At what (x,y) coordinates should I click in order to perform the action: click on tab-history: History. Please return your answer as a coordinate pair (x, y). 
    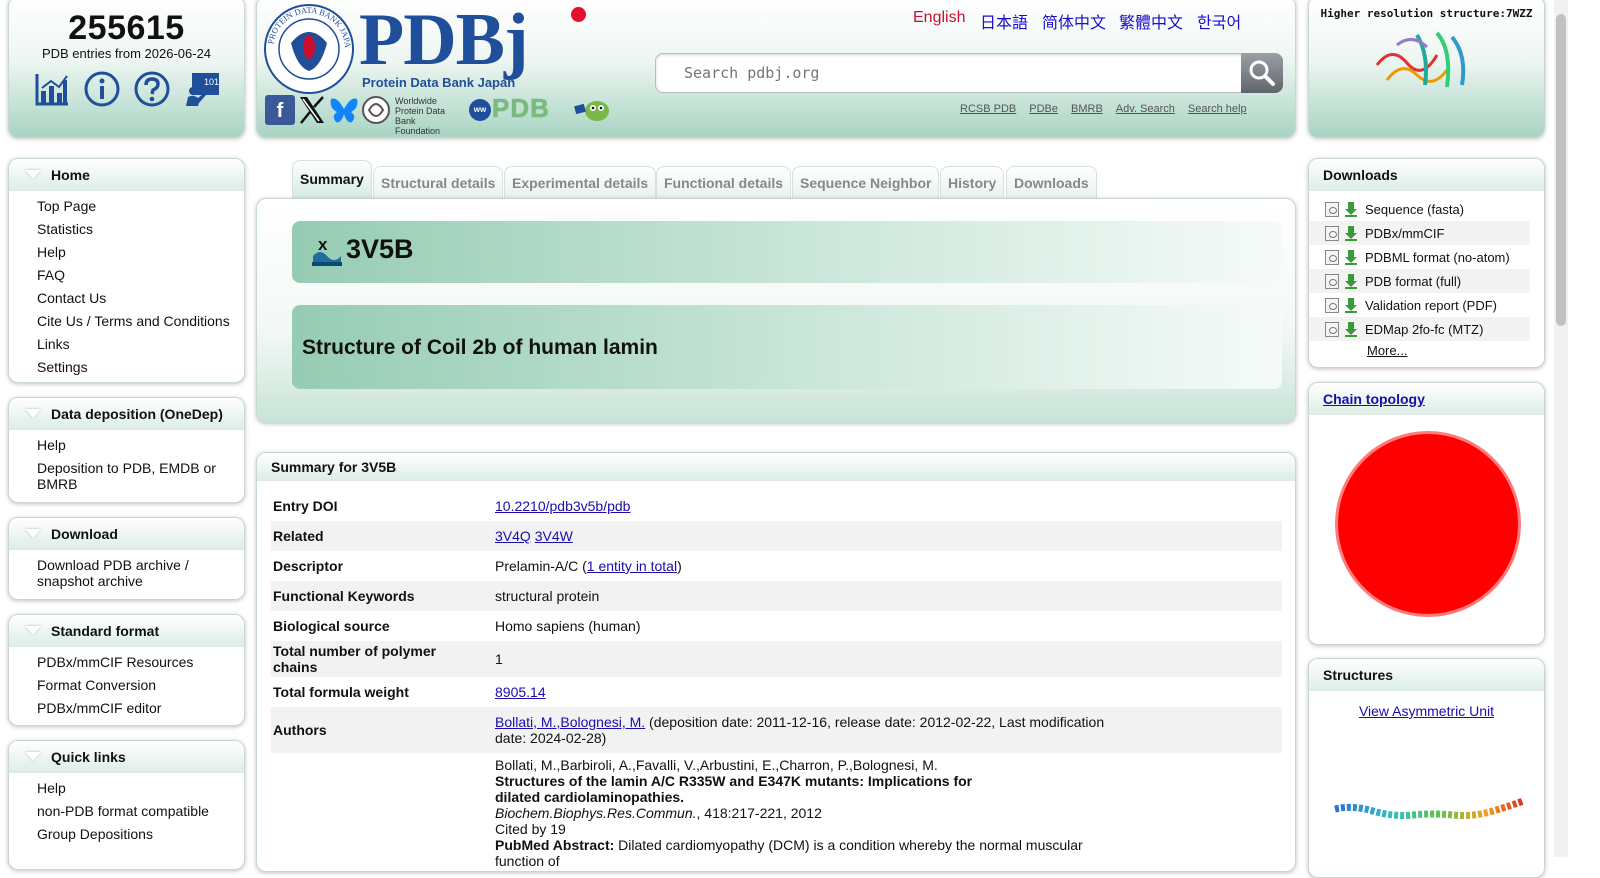
    Looking at the image, I should click on (972, 183).